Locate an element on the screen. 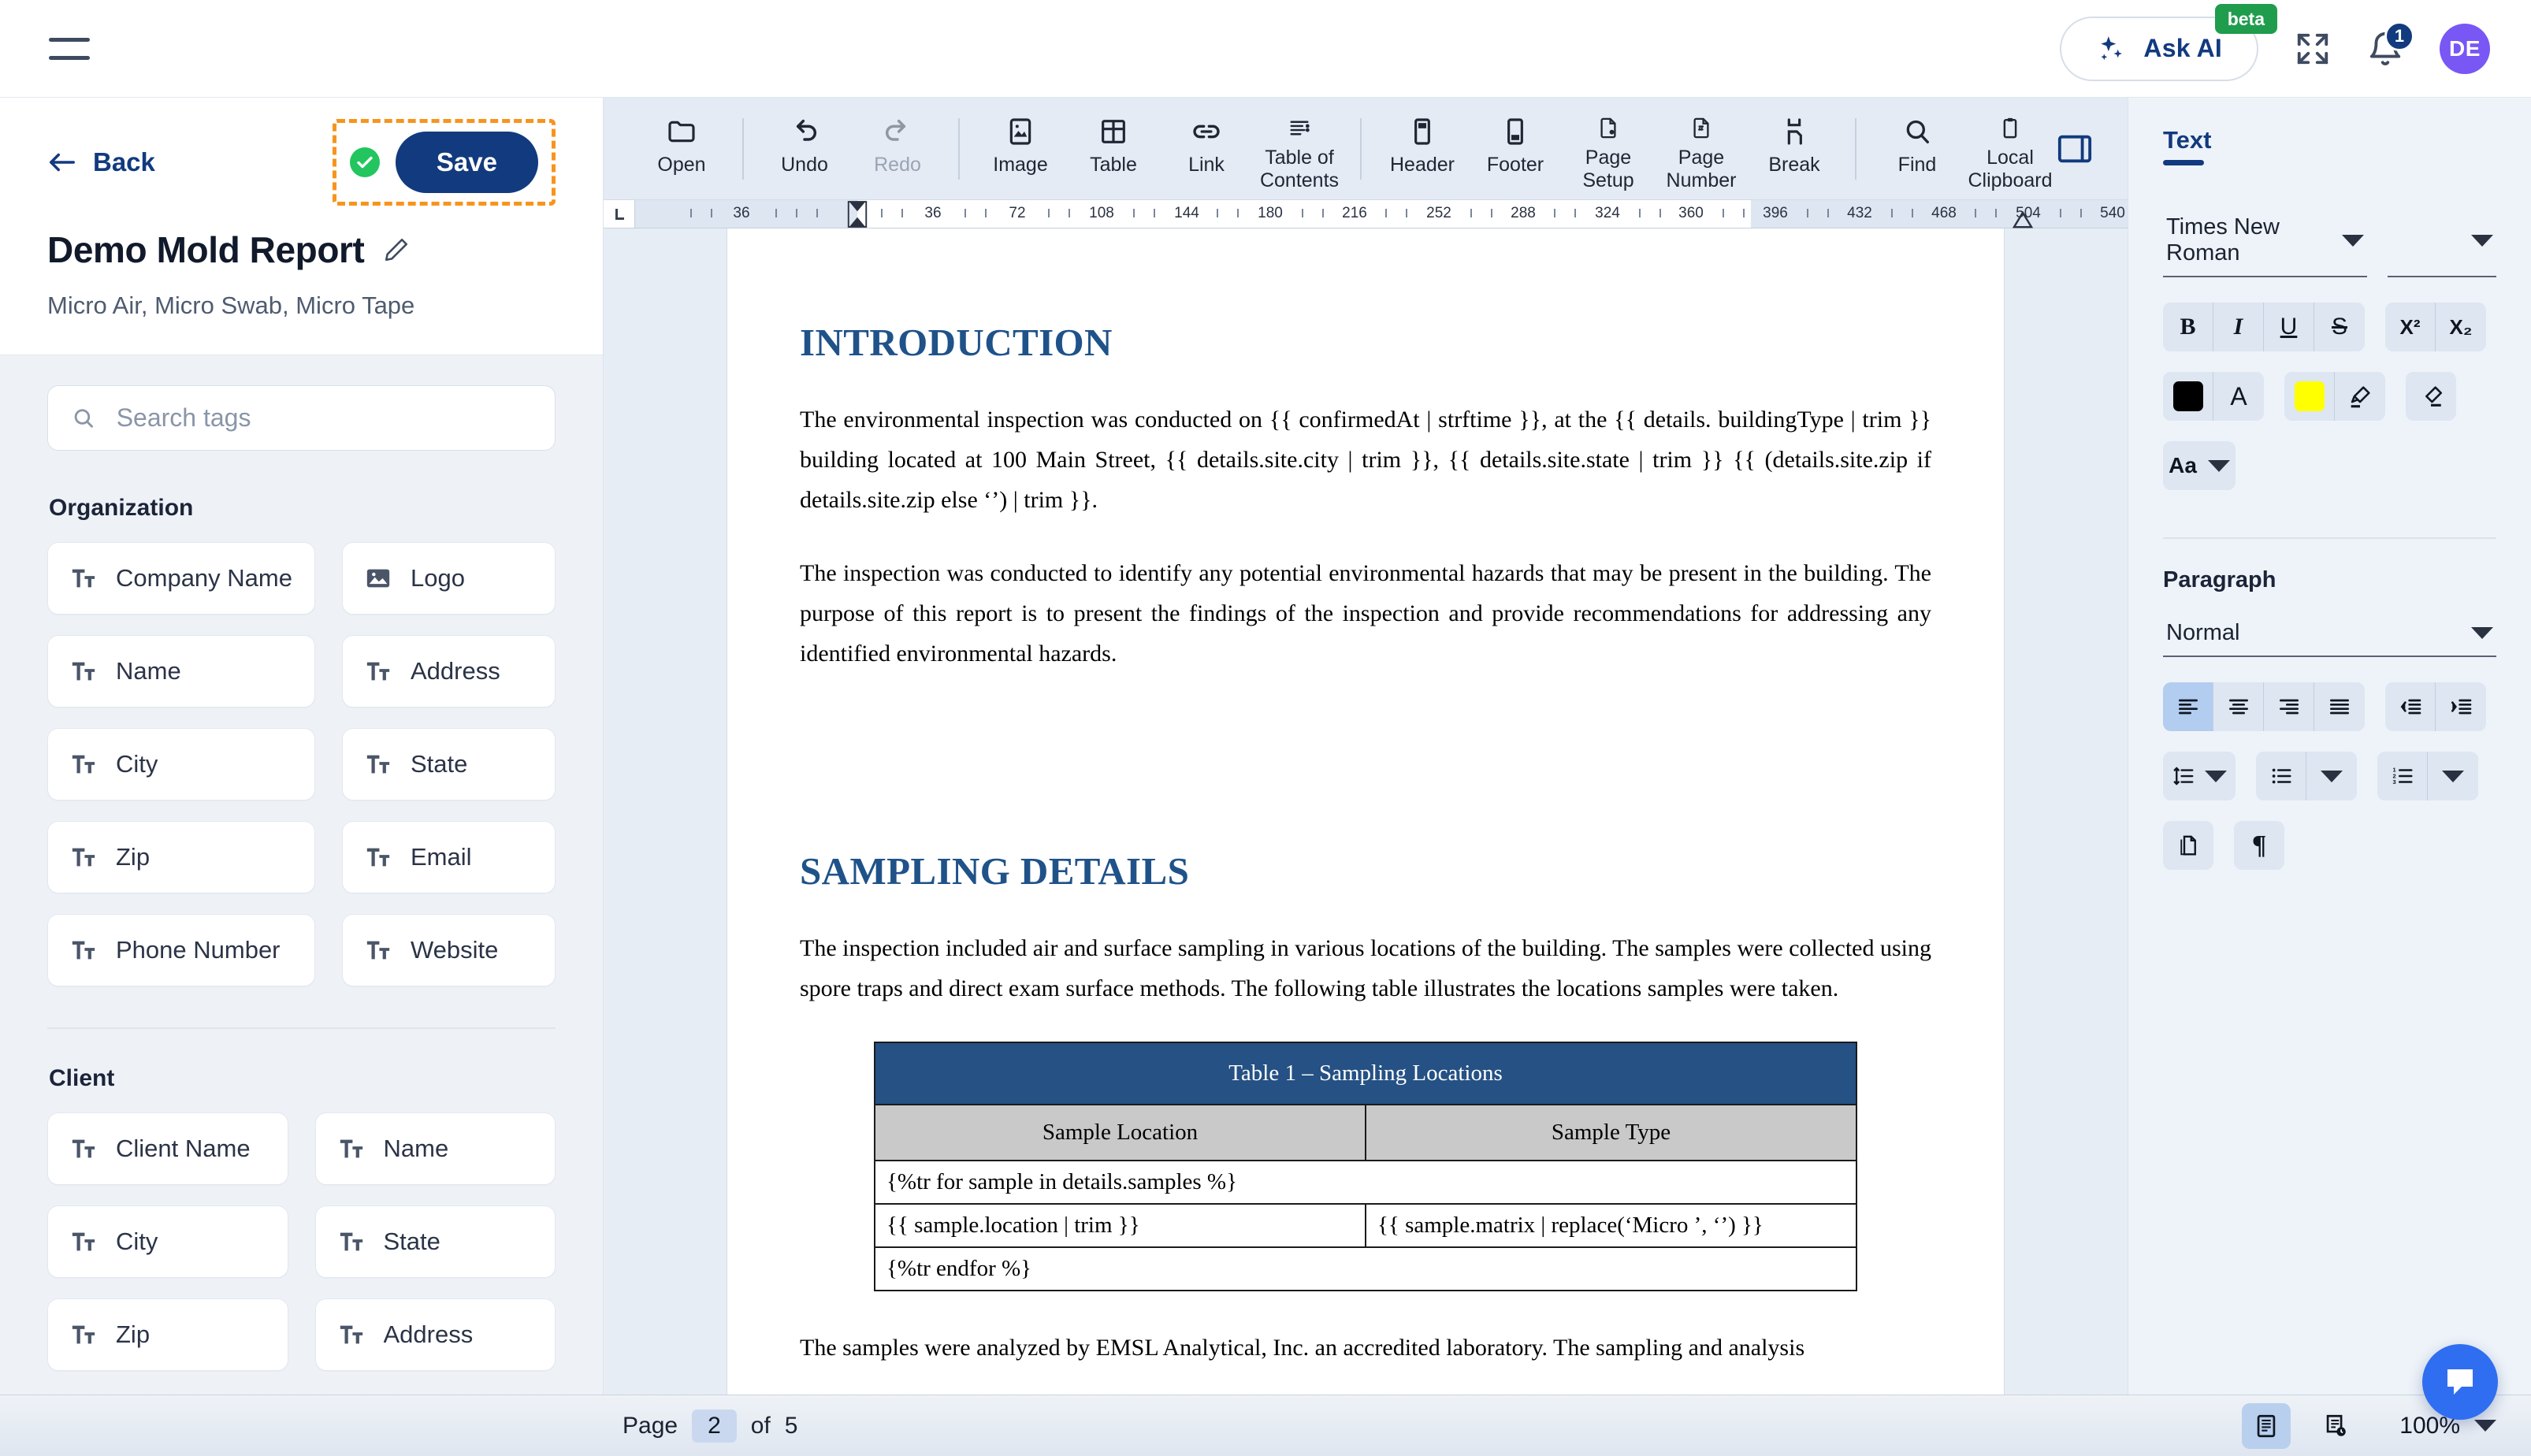 Image resolution: width=2531 pixels, height=1456 pixels. toolbar-table-of-contents: Table of Contents is located at coordinates (1299, 149).